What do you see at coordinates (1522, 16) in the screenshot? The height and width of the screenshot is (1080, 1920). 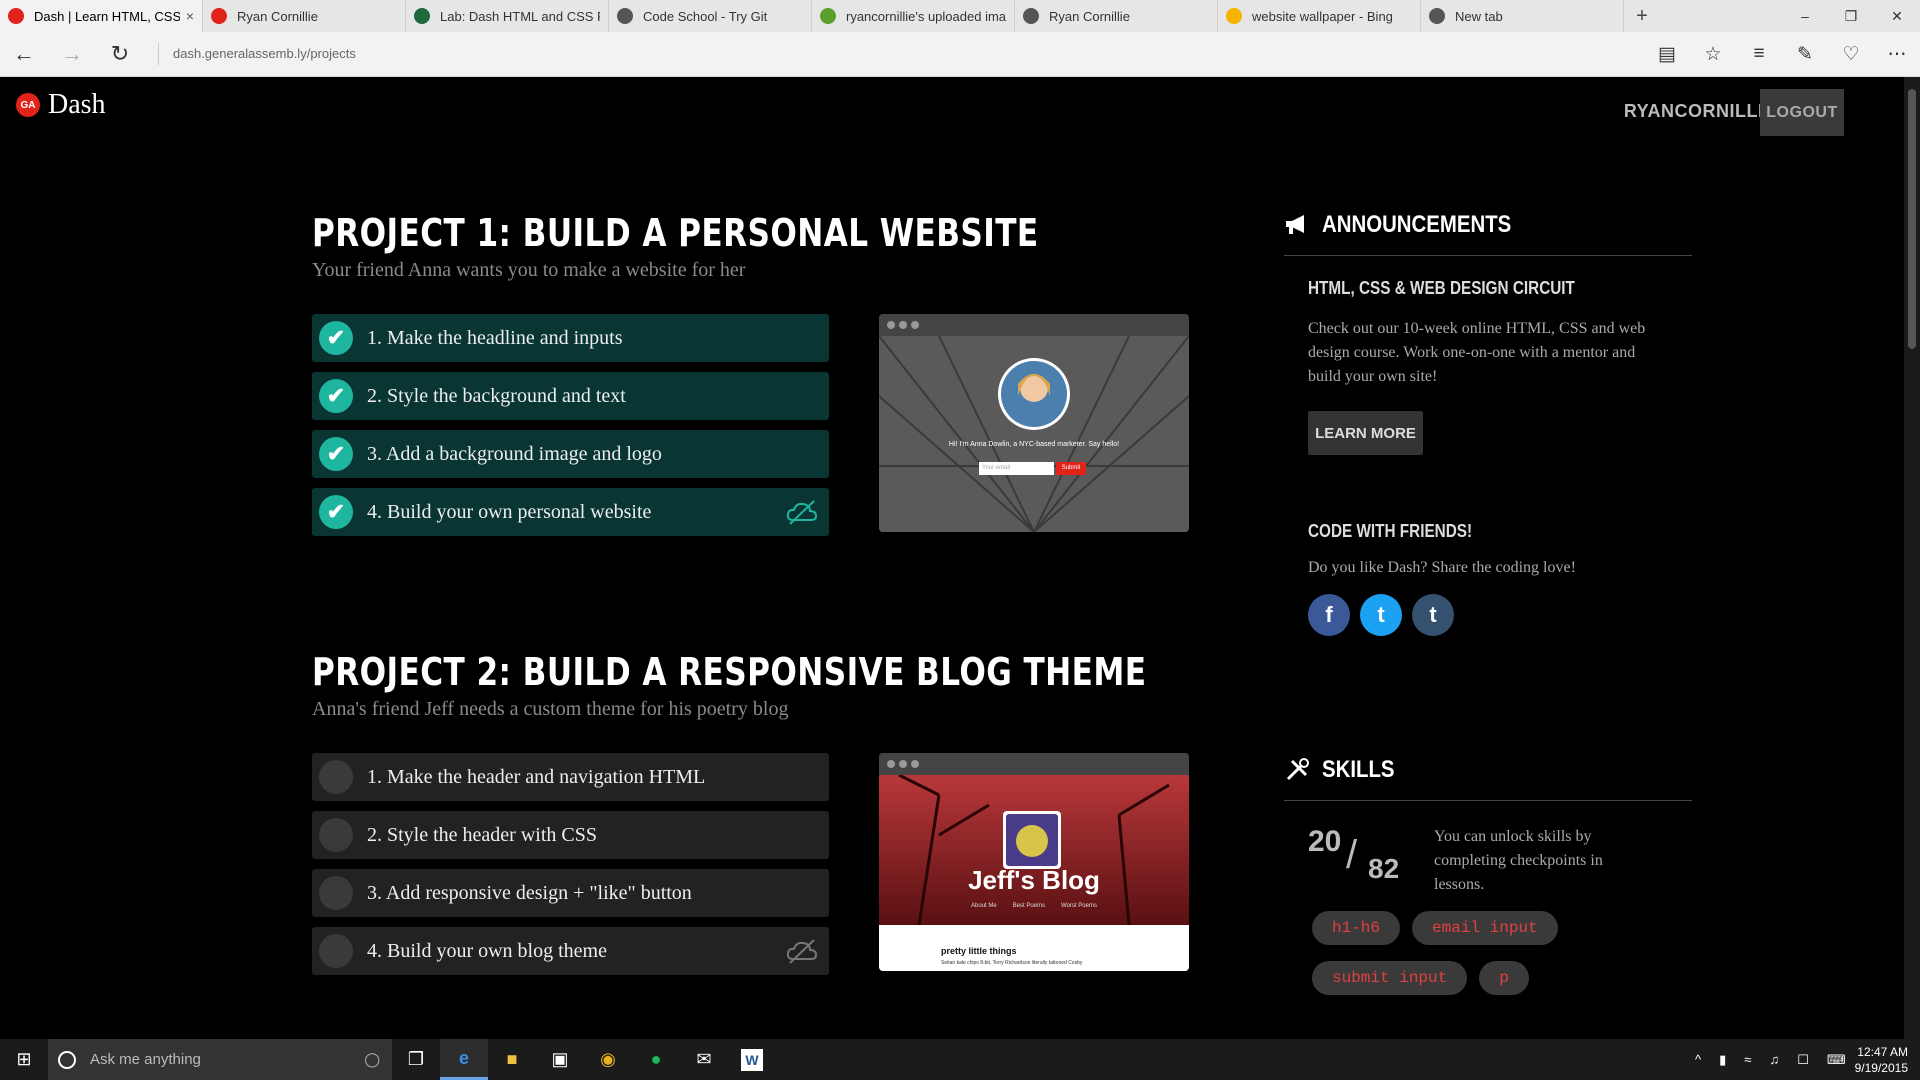 I see `browser-tab: New tab` at bounding box center [1522, 16].